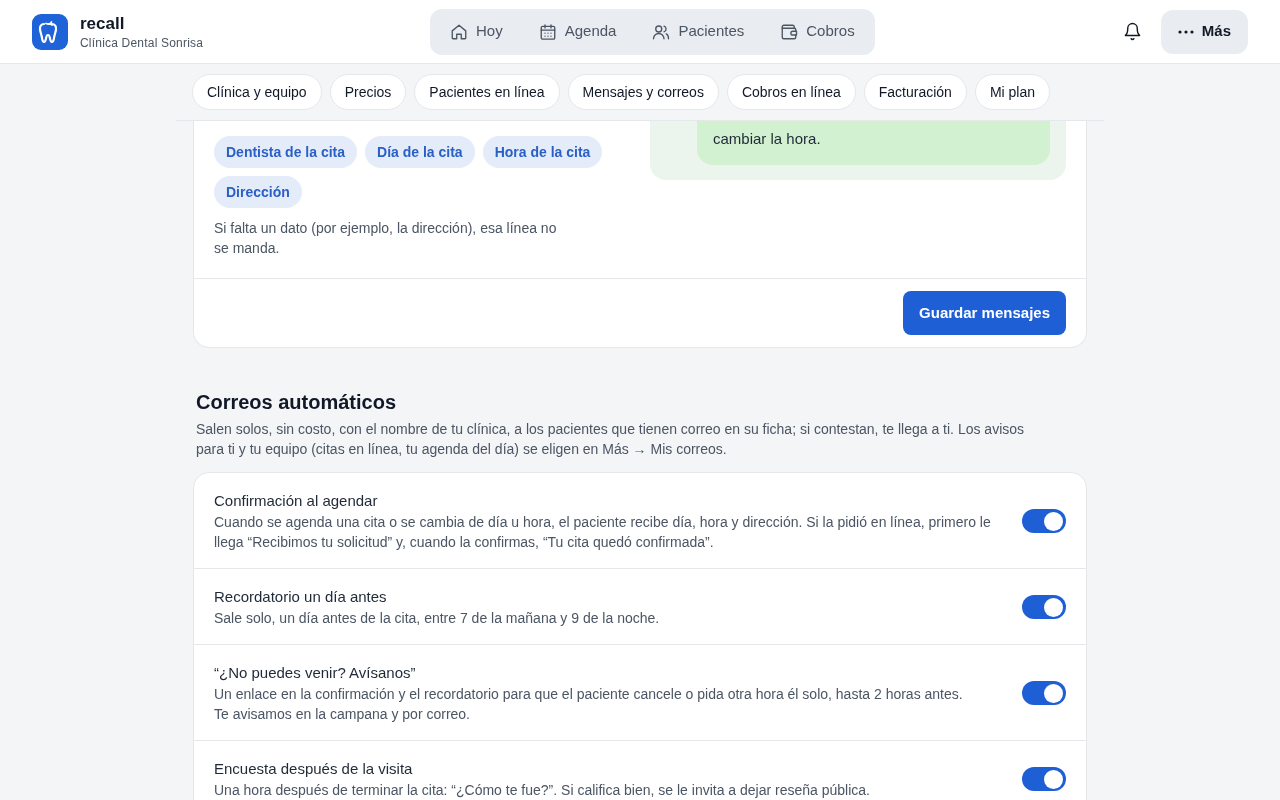 The height and width of the screenshot is (800, 1280). I want to click on section-title: Correos automáticos, so click(297, 402).